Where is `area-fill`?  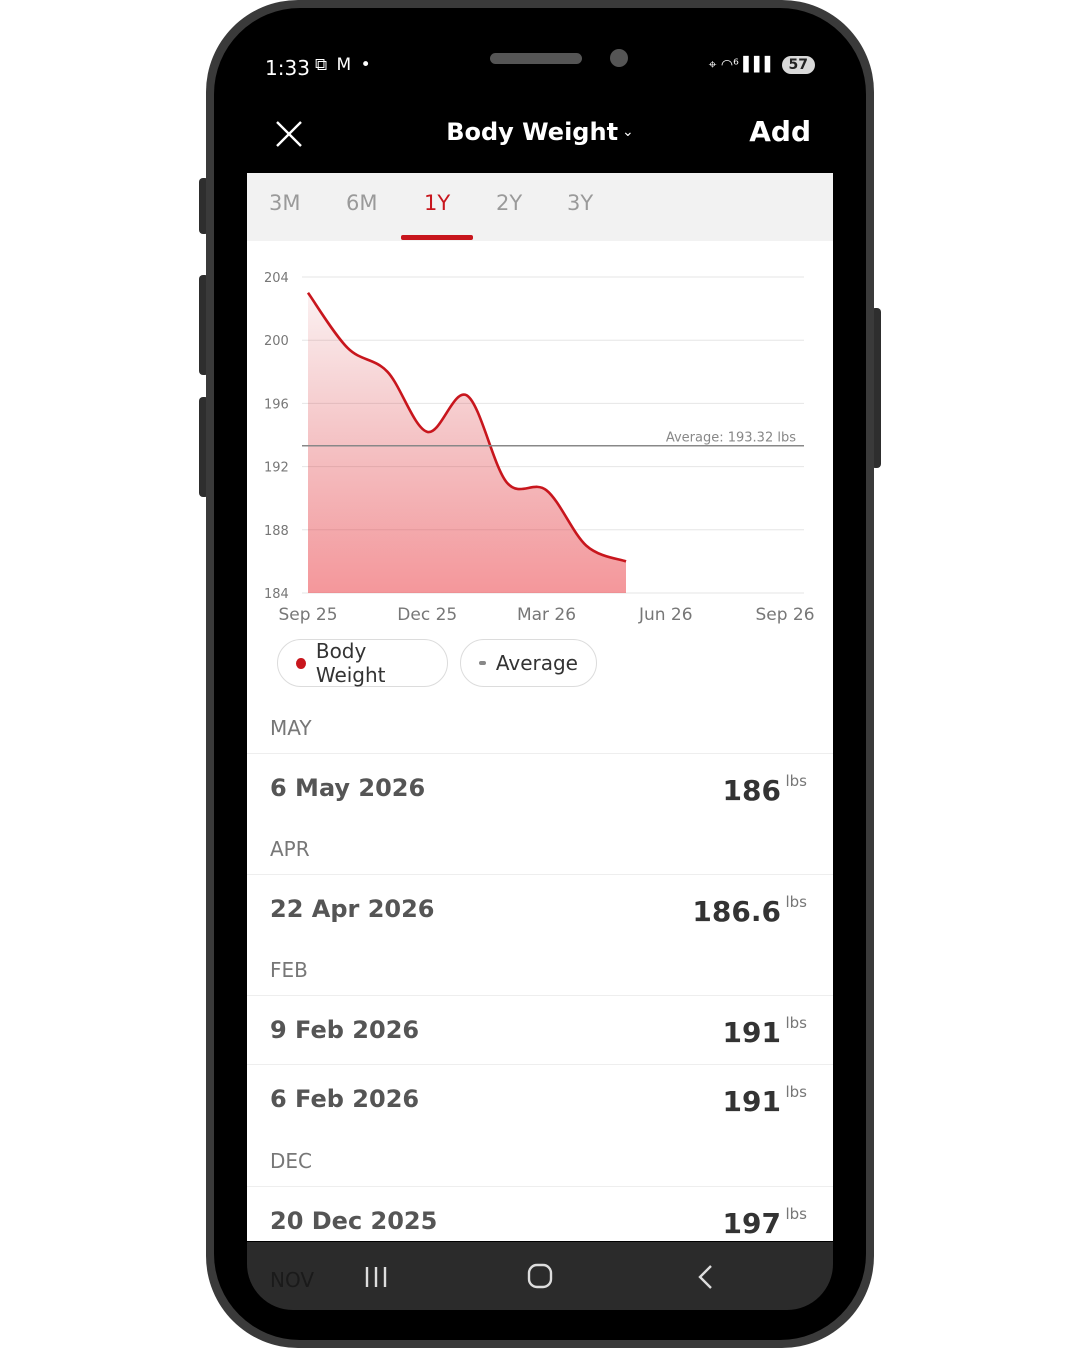
area-fill is located at coordinates (467, 442).